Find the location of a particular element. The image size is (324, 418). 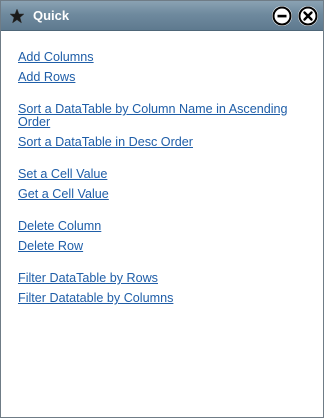

close-button is located at coordinates (308, 15).